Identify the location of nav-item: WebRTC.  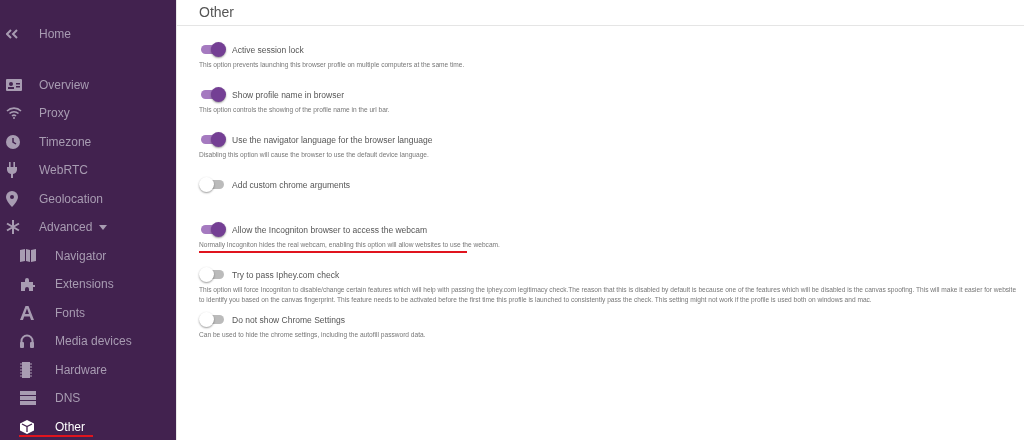
(63, 170).